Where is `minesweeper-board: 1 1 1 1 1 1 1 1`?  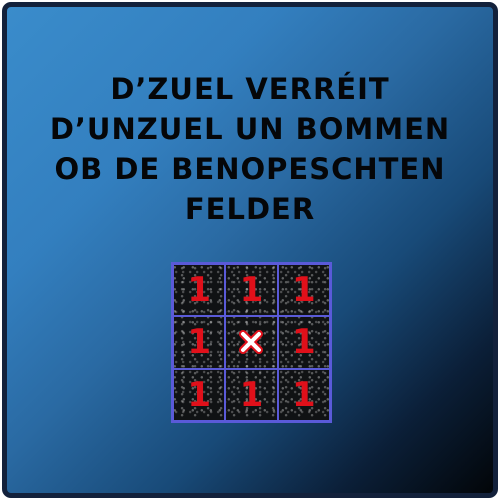 minesweeper-board: 1 1 1 1 1 1 1 1 is located at coordinates (251, 342).